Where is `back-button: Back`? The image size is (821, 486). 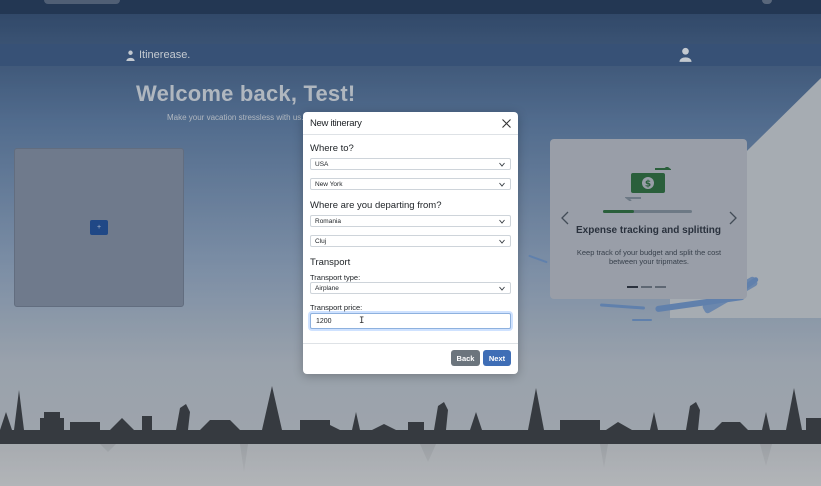 back-button: Back is located at coordinates (465, 358).